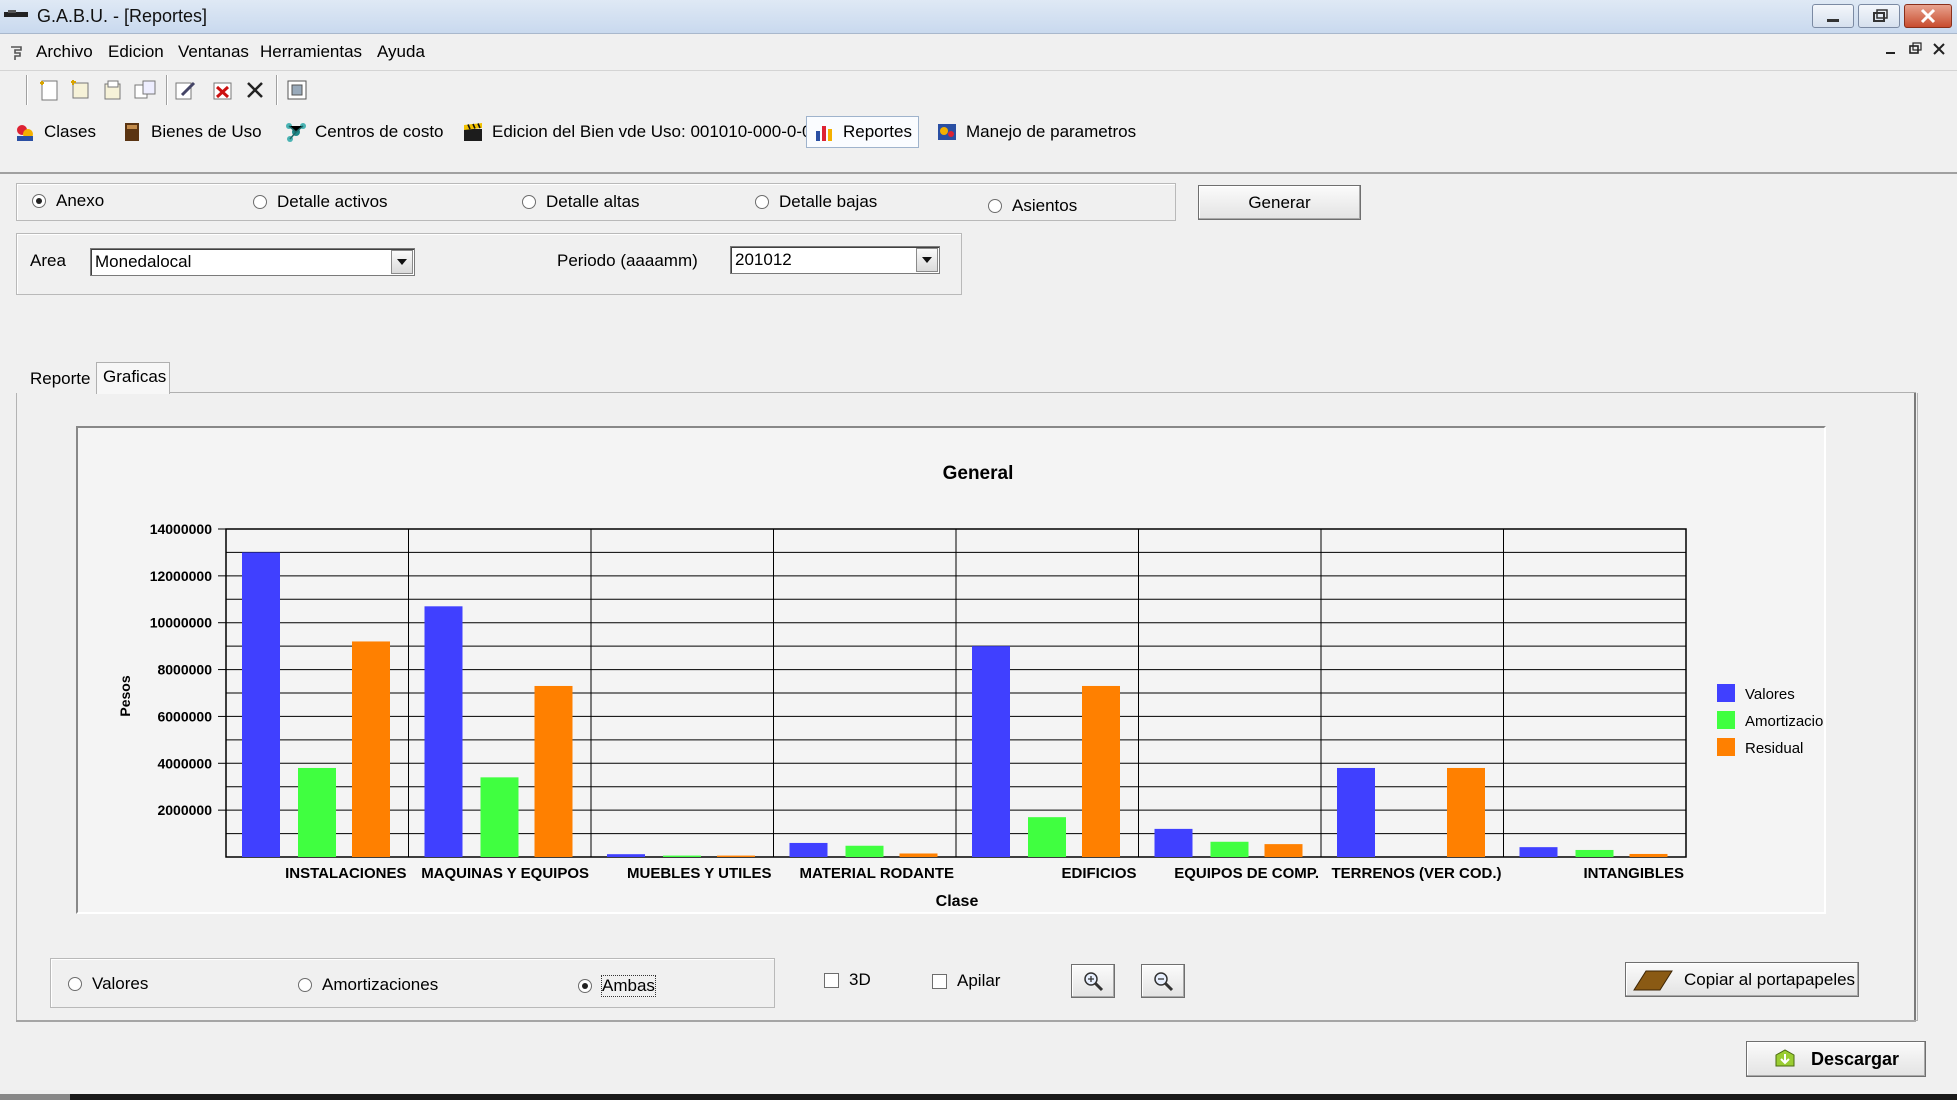 This screenshot has height=1100, width=1957. I want to click on open-icon, so click(80, 89).